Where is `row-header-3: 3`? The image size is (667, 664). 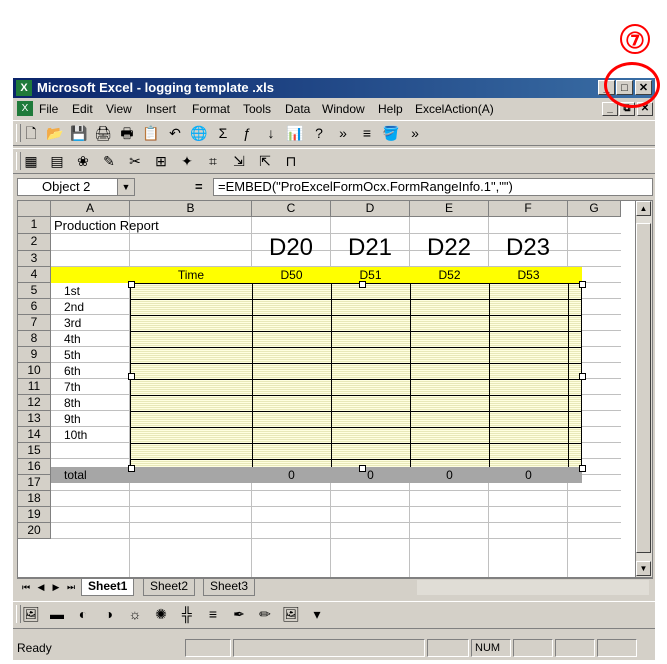
row-header-3: 3 is located at coordinates (34, 259).